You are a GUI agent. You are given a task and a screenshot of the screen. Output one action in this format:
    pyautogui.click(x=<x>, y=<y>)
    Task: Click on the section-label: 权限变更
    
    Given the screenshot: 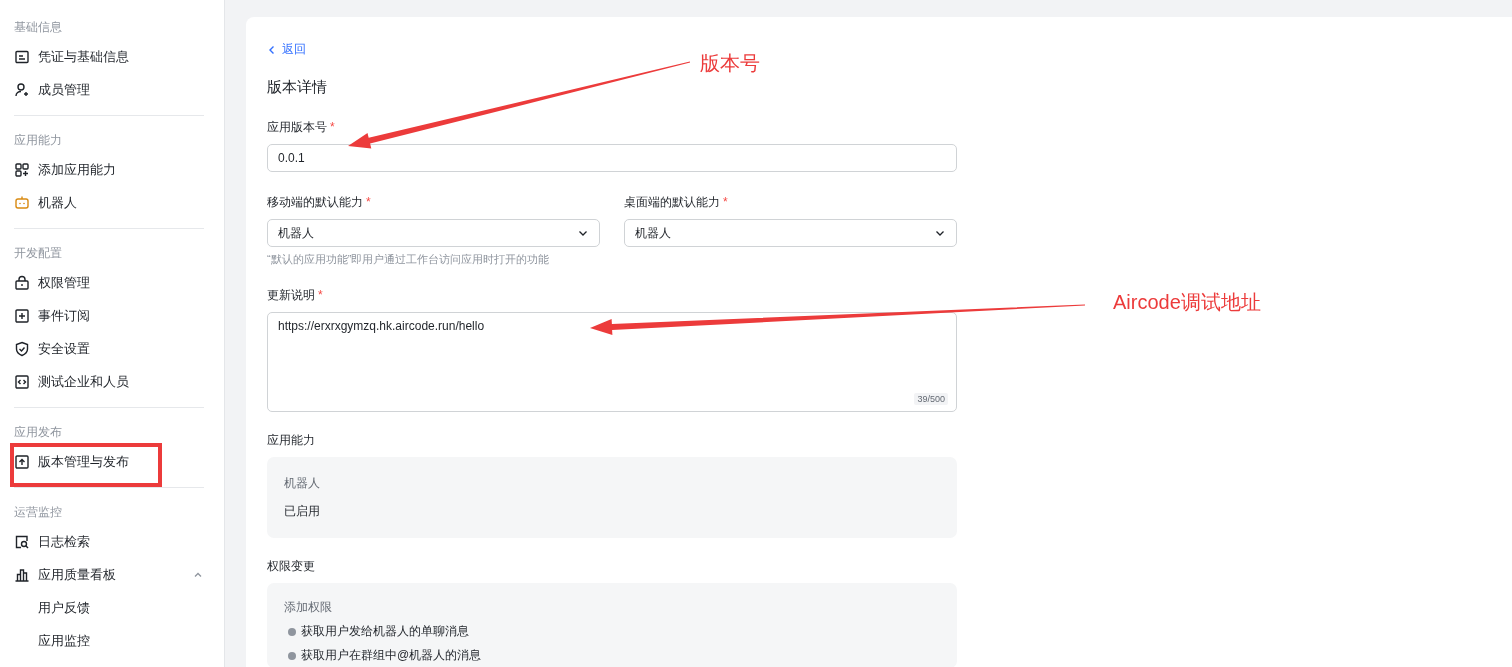 What is the action you would take?
    pyautogui.click(x=291, y=566)
    